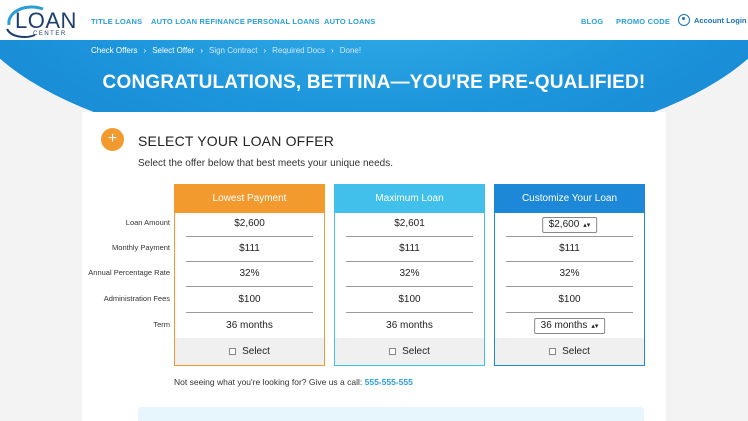 This screenshot has width=748, height=421. What do you see at coordinates (643, 21) in the screenshot?
I see `nav-promo-code: PROMO CODE` at bounding box center [643, 21].